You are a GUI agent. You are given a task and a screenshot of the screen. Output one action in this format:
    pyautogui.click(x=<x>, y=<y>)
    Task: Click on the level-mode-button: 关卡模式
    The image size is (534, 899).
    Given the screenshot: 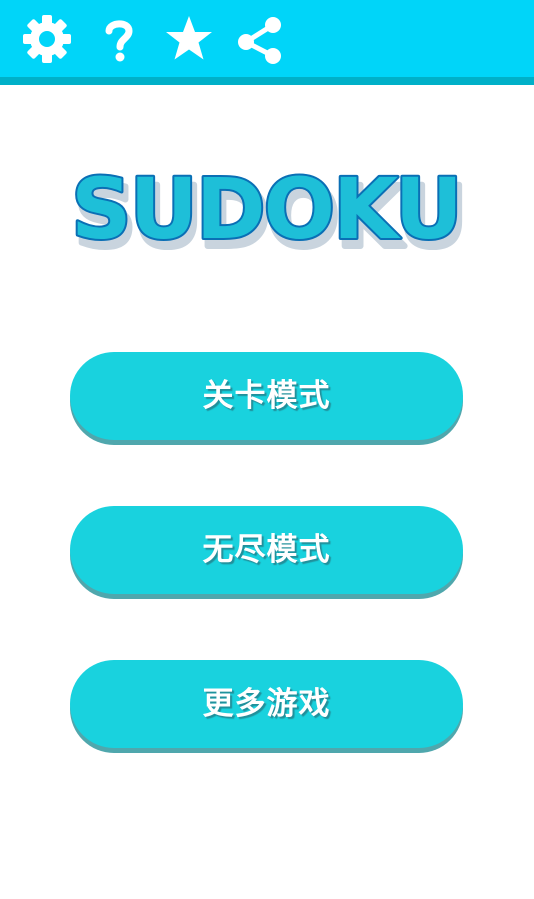 What is the action you would take?
    pyautogui.click(x=266, y=396)
    